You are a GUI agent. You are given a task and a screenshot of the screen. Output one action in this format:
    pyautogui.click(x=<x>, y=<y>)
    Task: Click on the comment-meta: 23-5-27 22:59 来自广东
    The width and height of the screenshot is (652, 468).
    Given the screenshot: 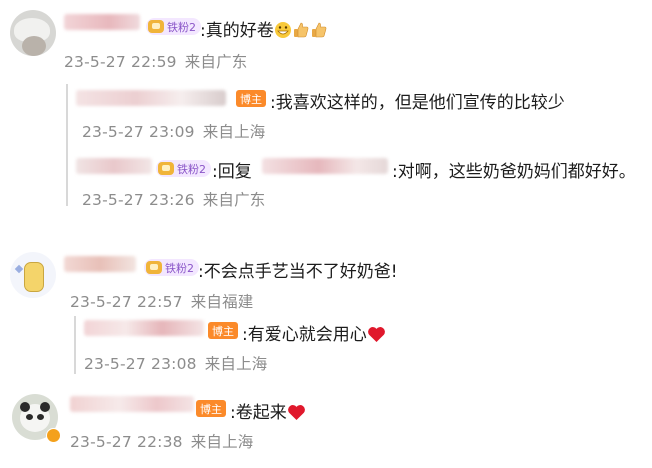 What is the action you would take?
    pyautogui.click(x=156, y=61)
    